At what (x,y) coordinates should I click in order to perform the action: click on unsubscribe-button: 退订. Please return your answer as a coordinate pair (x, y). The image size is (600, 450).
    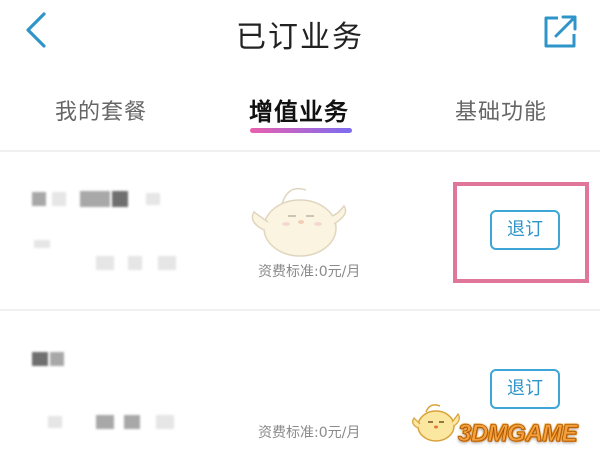
    Looking at the image, I should click on (525, 389).